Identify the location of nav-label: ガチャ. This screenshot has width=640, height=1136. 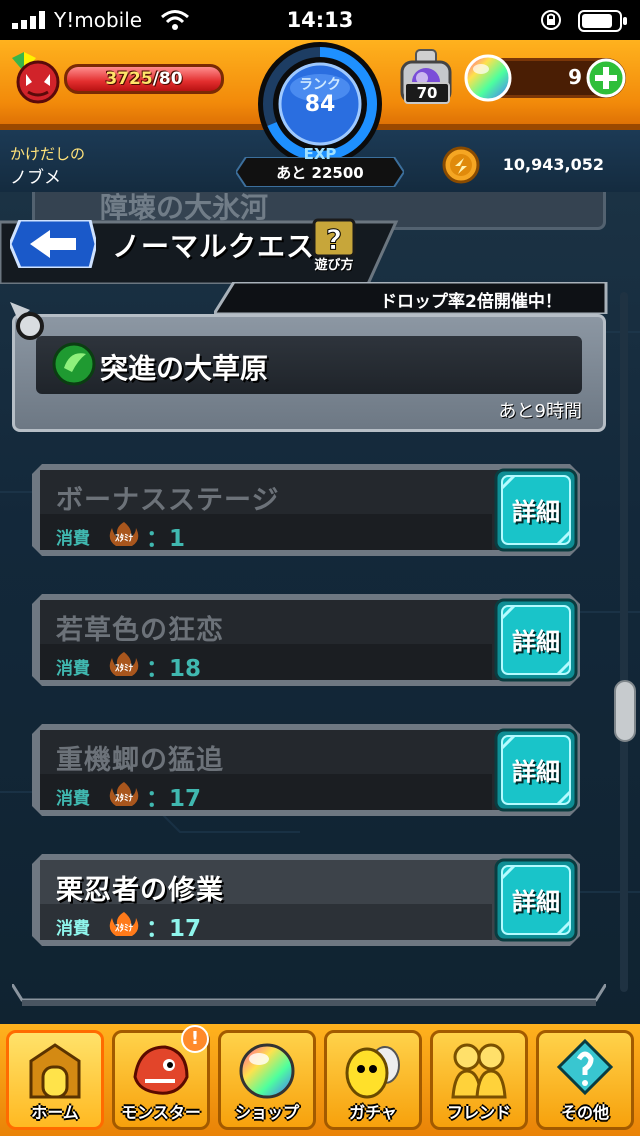
(373, 1112).